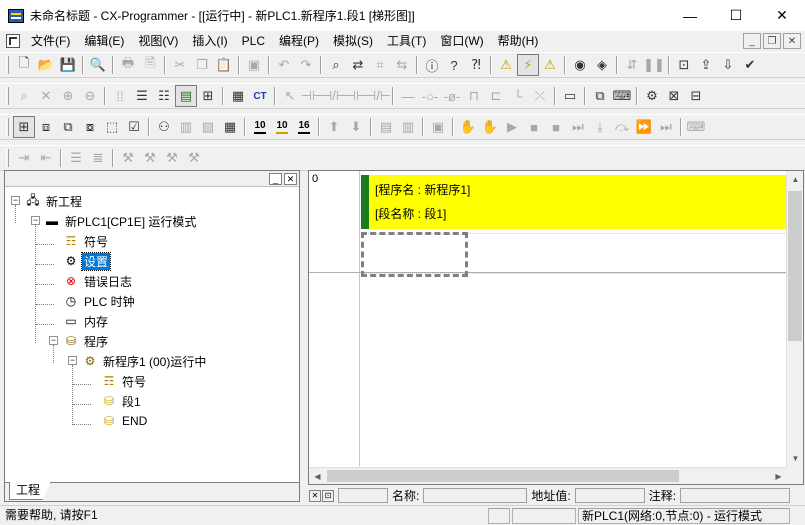 The height and width of the screenshot is (525, 805). What do you see at coordinates (13, 41) in the screenshot?
I see `document-icon` at bounding box center [13, 41].